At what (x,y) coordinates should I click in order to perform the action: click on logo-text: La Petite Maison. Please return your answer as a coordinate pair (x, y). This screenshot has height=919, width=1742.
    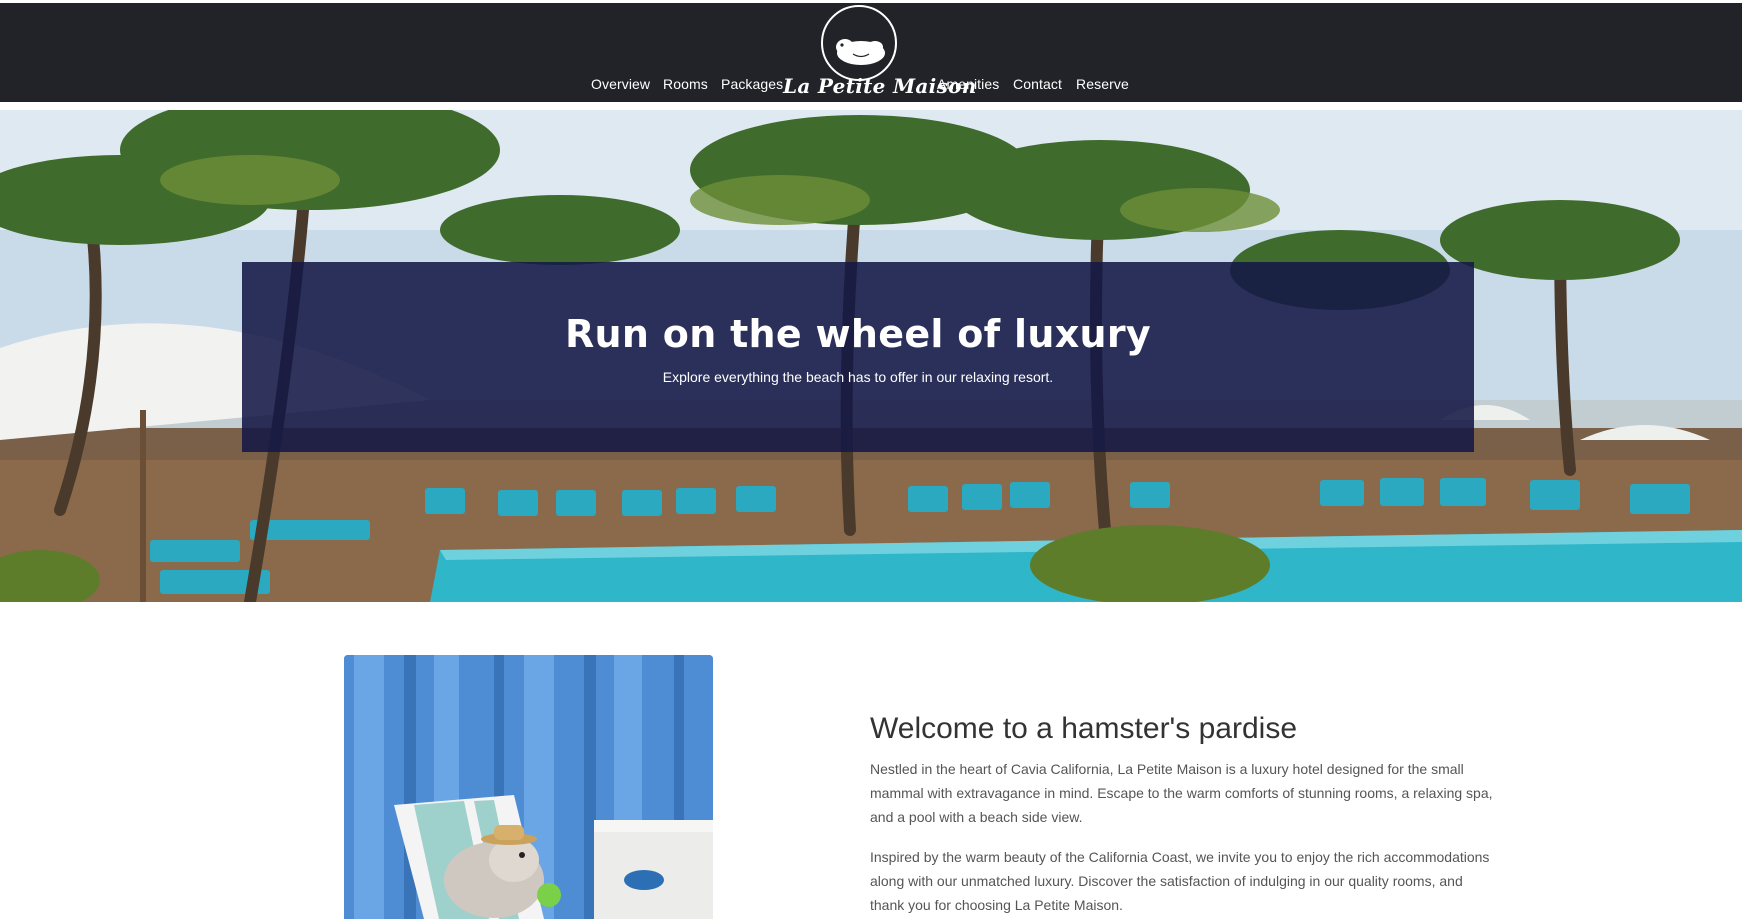
    Looking at the image, I should click on (880, 86).